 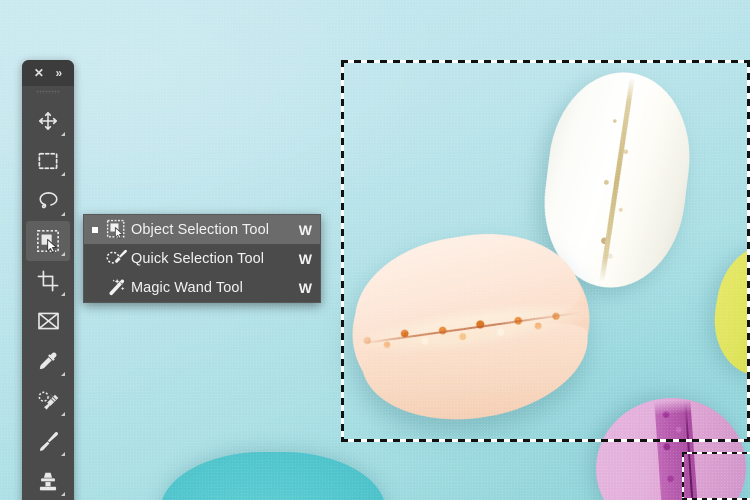 What do you see at coordinates (94, 229) in the screenshot?
I see `selected-bullet-icon` at bounding box center [94, 229].